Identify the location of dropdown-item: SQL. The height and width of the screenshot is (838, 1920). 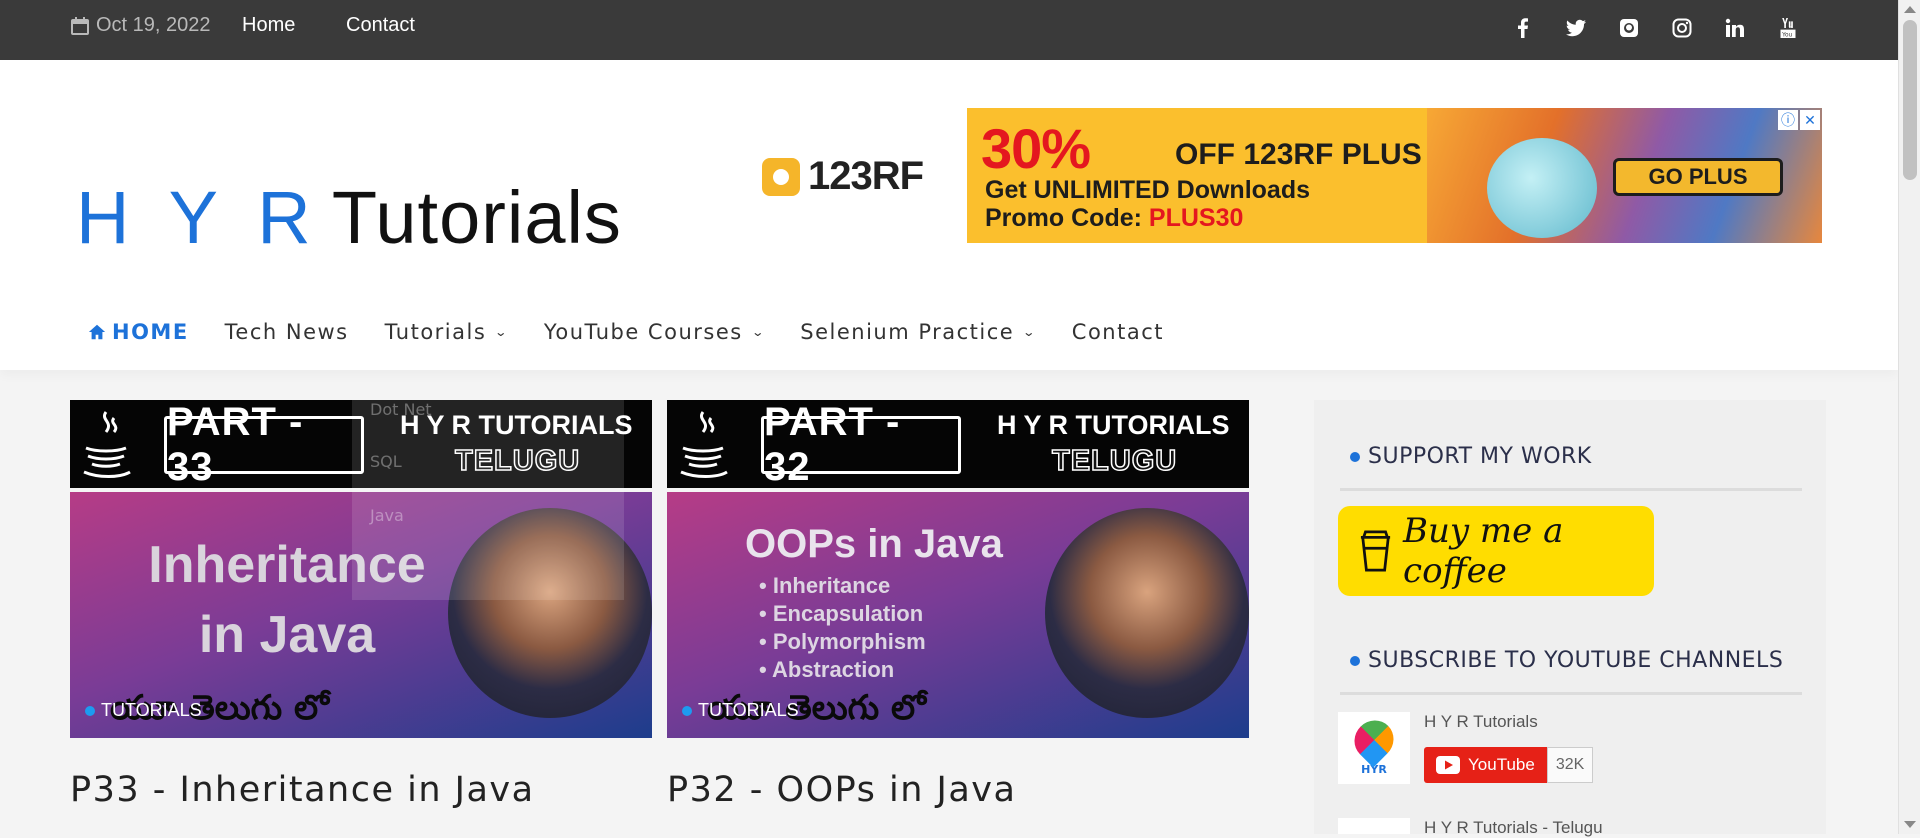
(386, 461).